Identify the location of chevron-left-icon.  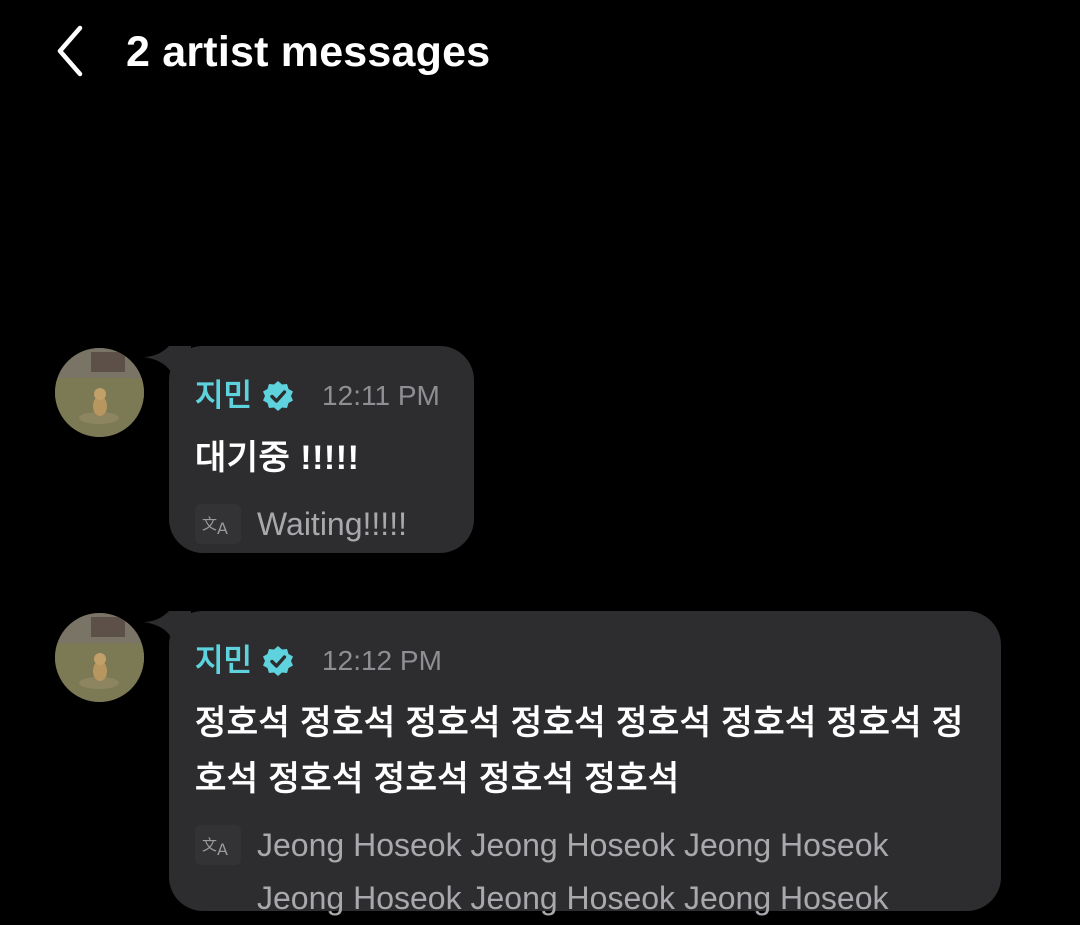
(70, 51).